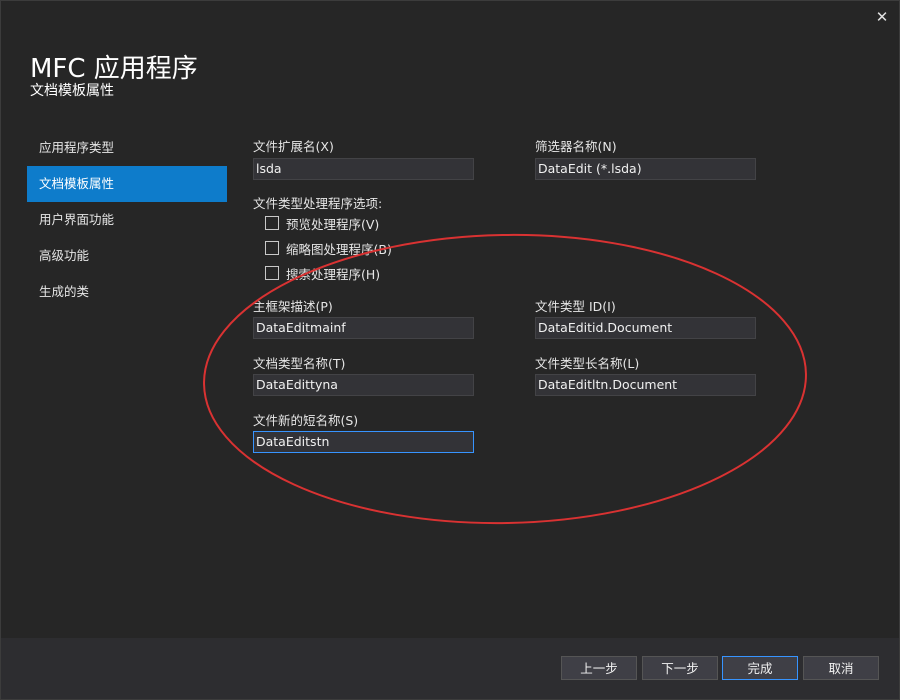  What do you see at coordinates (575, 306) in the screenshot?
I see `file-type-id-label: 文件类型 ID(I)` at bounding box center [575, 306].